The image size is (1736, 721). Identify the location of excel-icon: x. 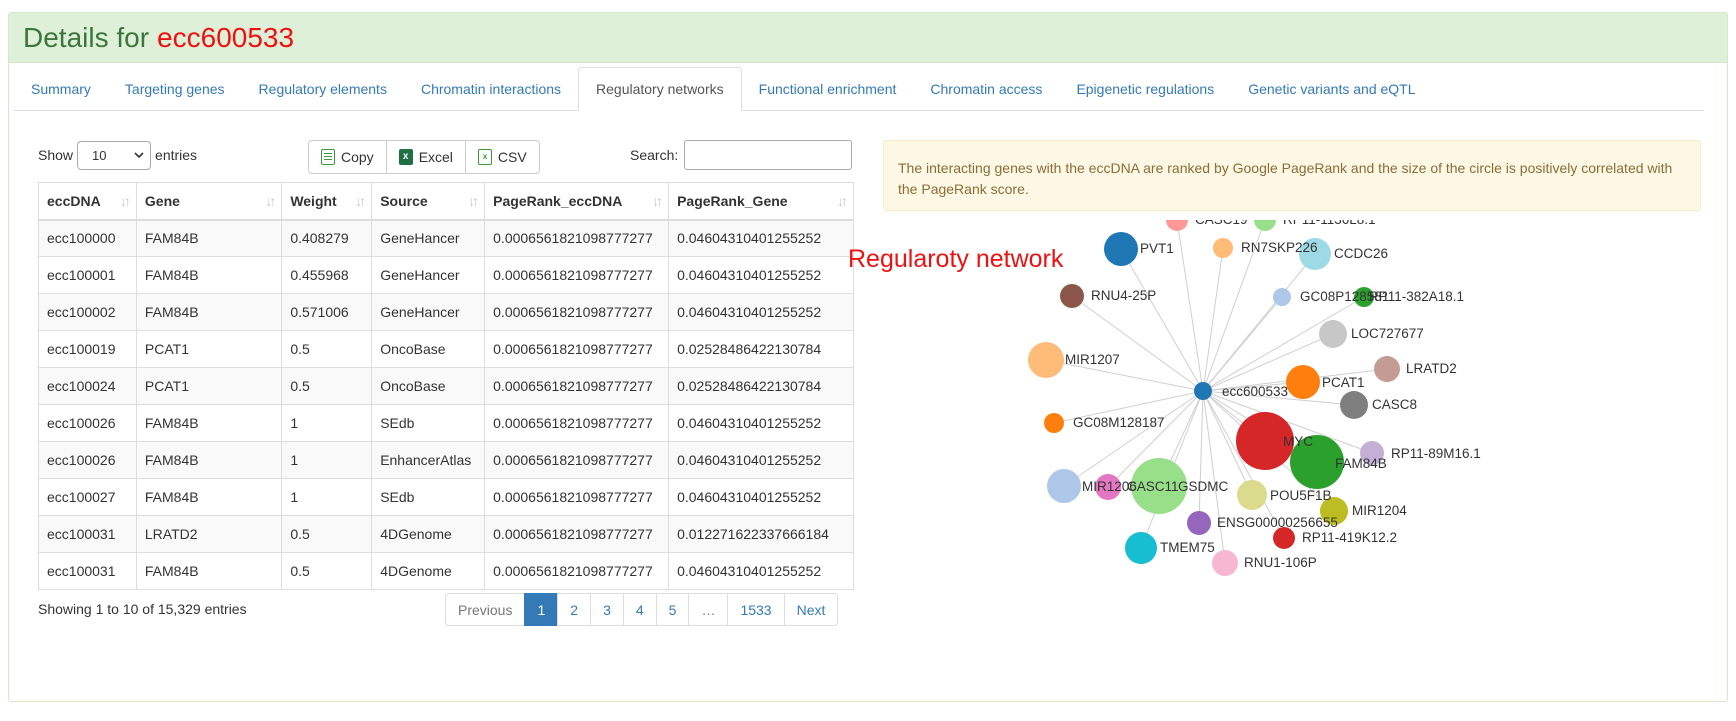
(405, 157).